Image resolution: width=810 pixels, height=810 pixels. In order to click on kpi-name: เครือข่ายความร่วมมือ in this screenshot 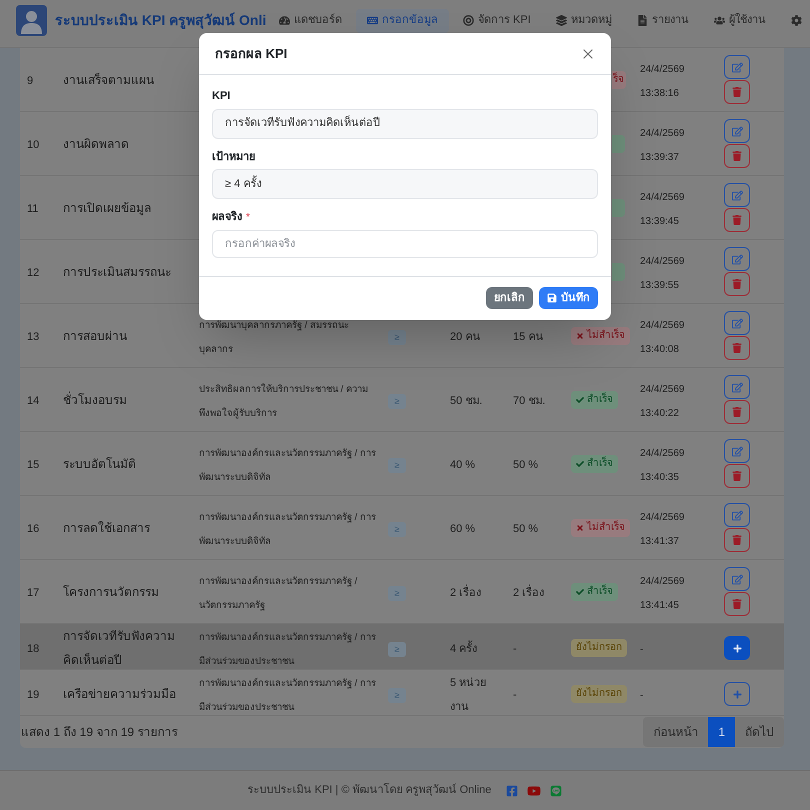, I will do `click(119, 694)`.